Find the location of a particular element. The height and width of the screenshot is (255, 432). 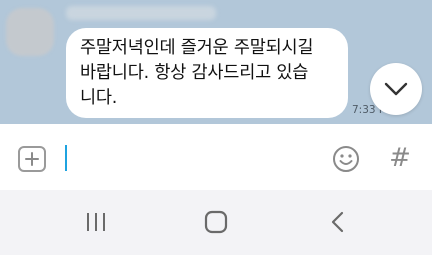

home-button is located at coordinates (216, 222).